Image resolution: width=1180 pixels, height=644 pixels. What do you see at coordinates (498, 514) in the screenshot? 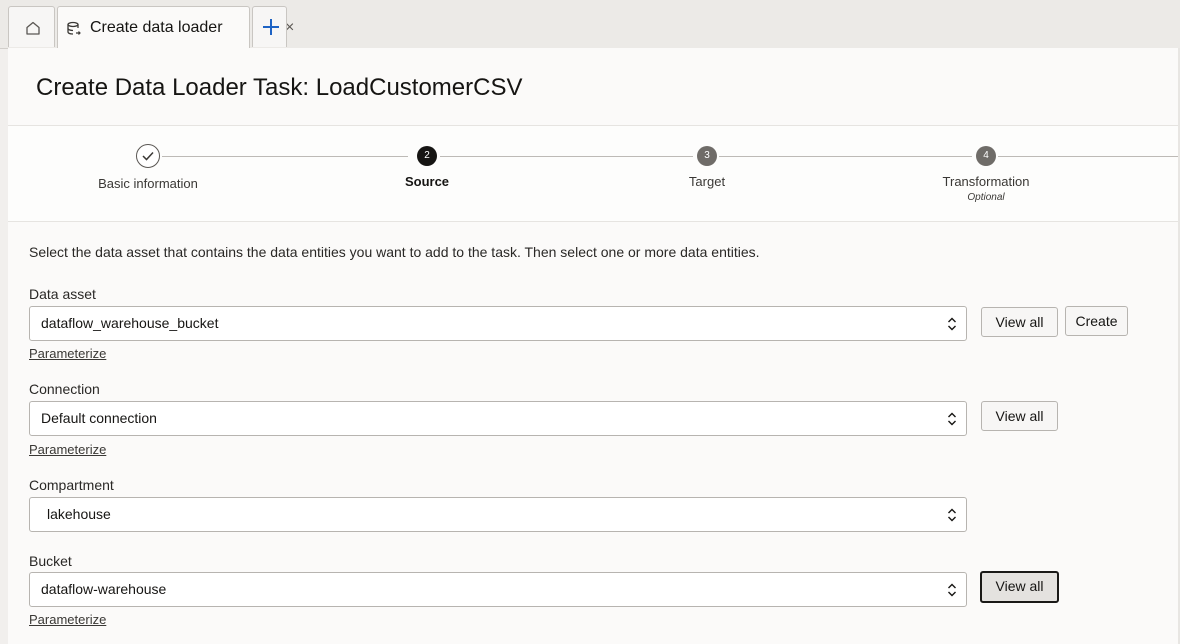
I see `compartment-select: lakehouse` at bounding box center [498, 514].